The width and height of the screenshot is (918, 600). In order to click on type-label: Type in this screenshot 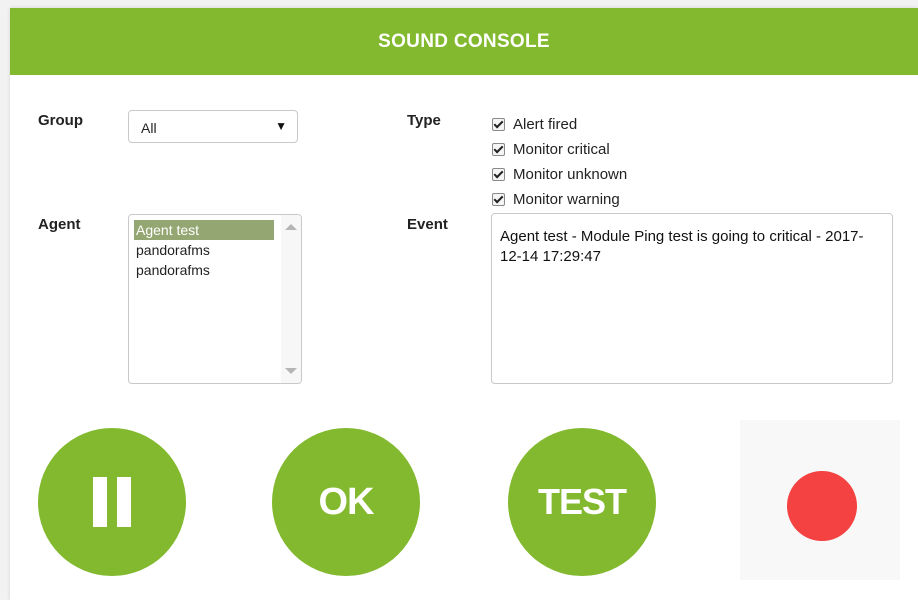, I will do `click(424, 120)`.